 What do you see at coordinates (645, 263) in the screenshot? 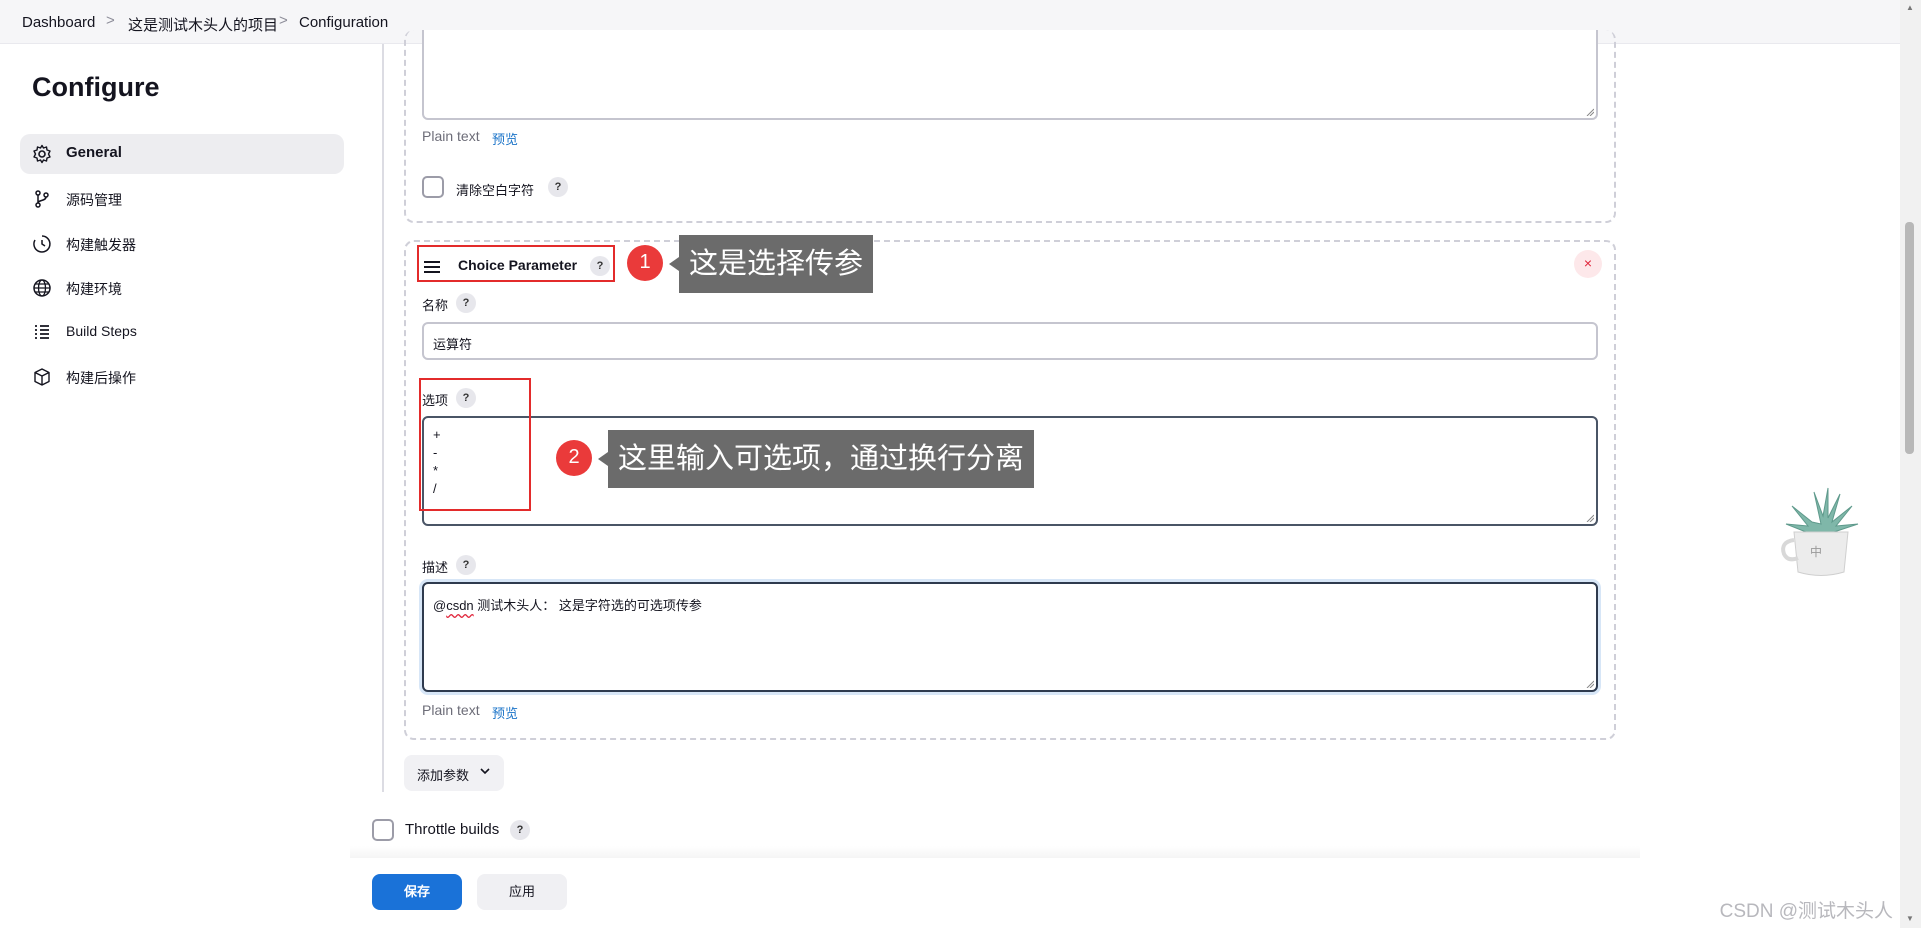
I see `annotation-badge: 1` at bounding box center [645, 263].